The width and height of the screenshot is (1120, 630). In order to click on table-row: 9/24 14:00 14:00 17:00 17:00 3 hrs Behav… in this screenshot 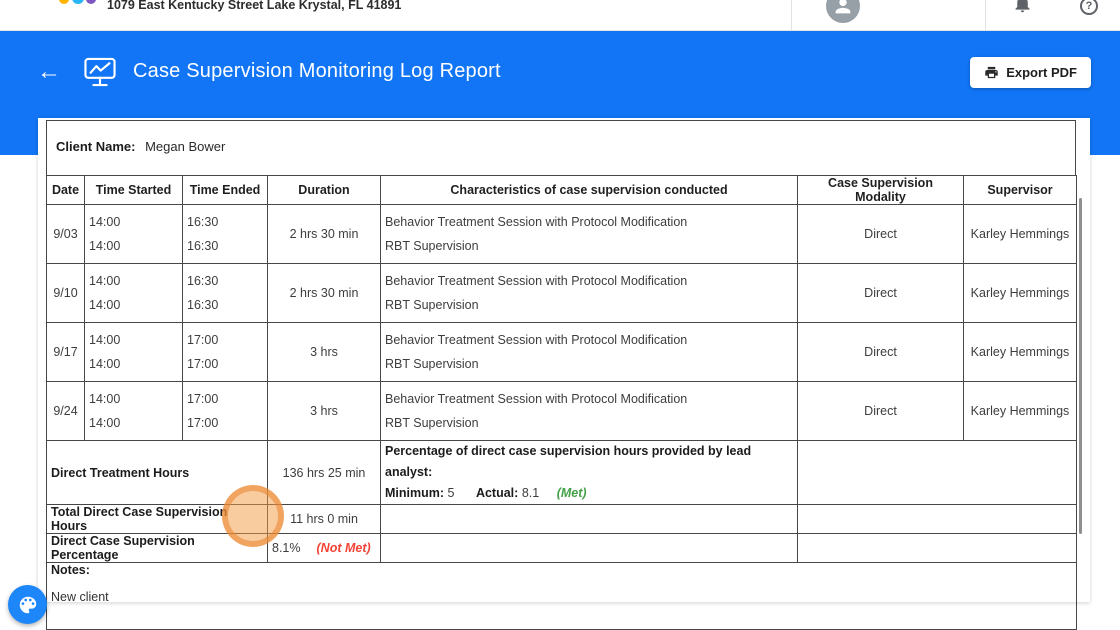, I will do `click(561, 411)`.